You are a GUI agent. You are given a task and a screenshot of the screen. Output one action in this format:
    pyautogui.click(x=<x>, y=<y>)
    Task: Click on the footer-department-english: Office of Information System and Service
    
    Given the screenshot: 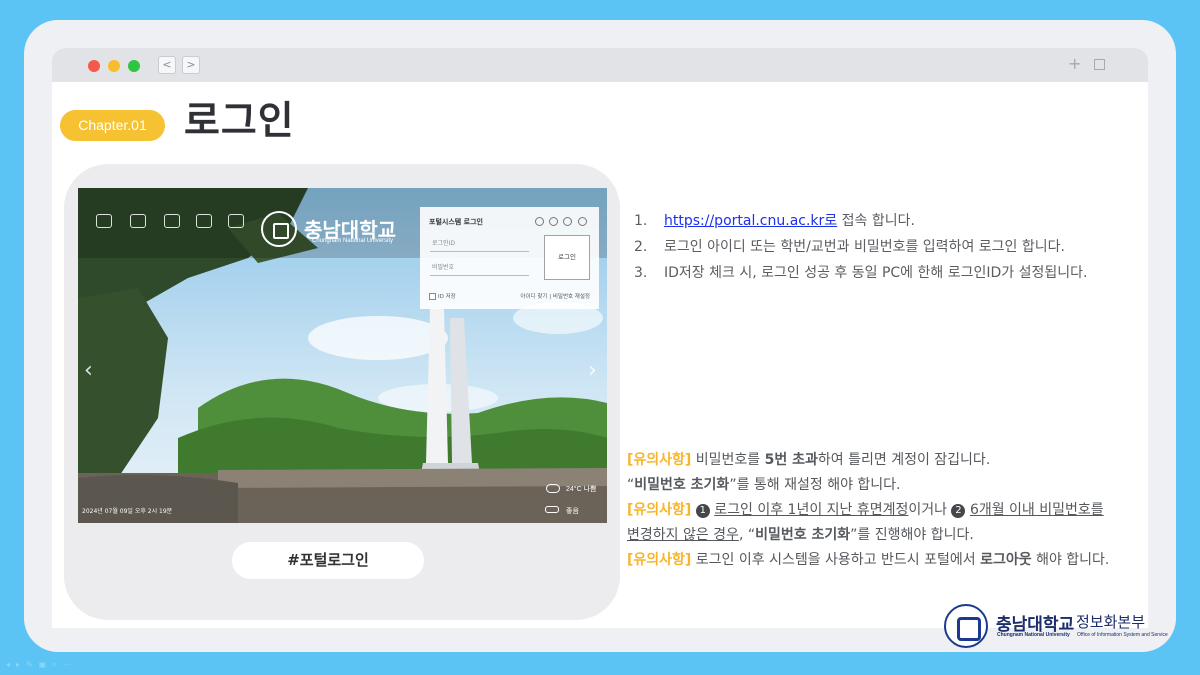 What is the action you would take?
    pyautogui.click(x=1122, y=635)
    